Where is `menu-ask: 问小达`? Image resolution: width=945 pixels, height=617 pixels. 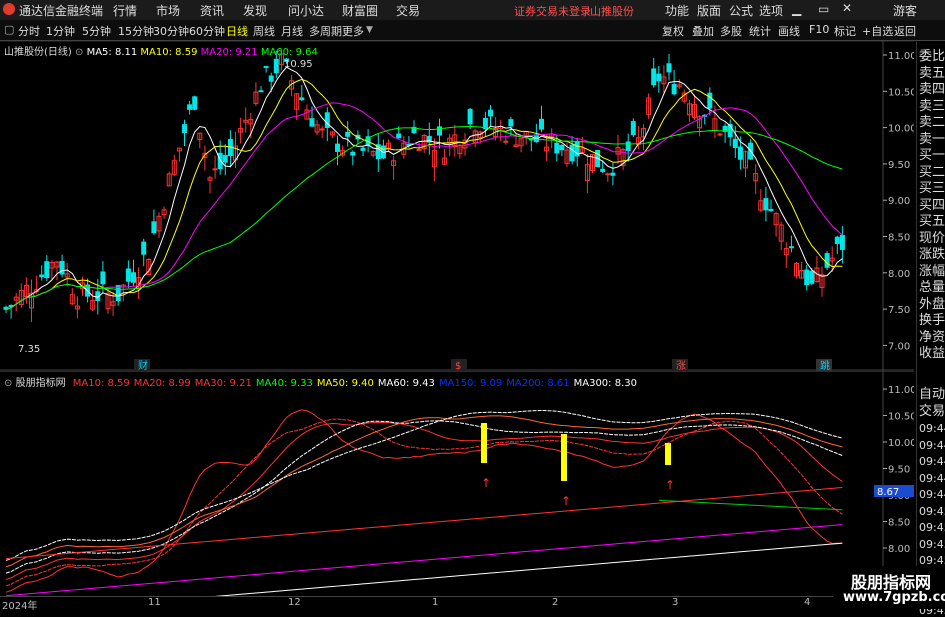 menu-ask: 问小达 is located at coordinates (306, 10).